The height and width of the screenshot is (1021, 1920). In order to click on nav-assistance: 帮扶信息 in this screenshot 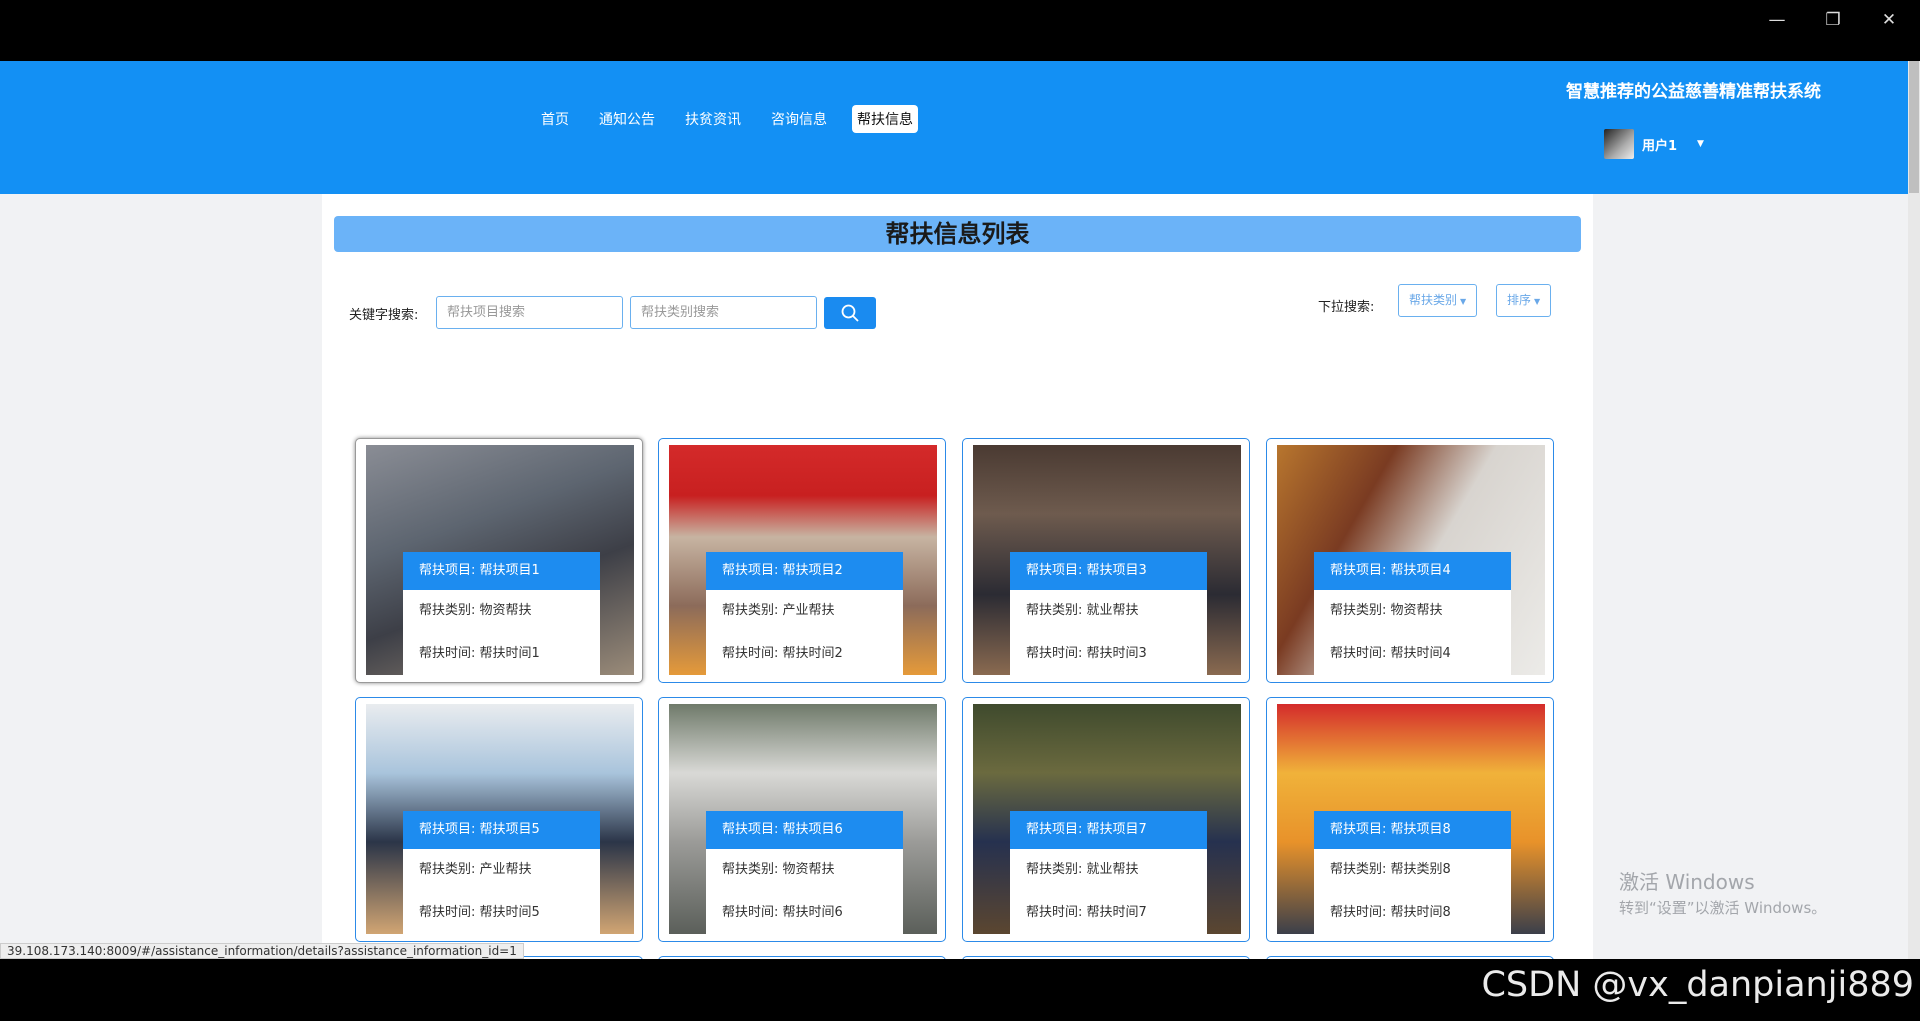, I will do `click(885, 119)`.